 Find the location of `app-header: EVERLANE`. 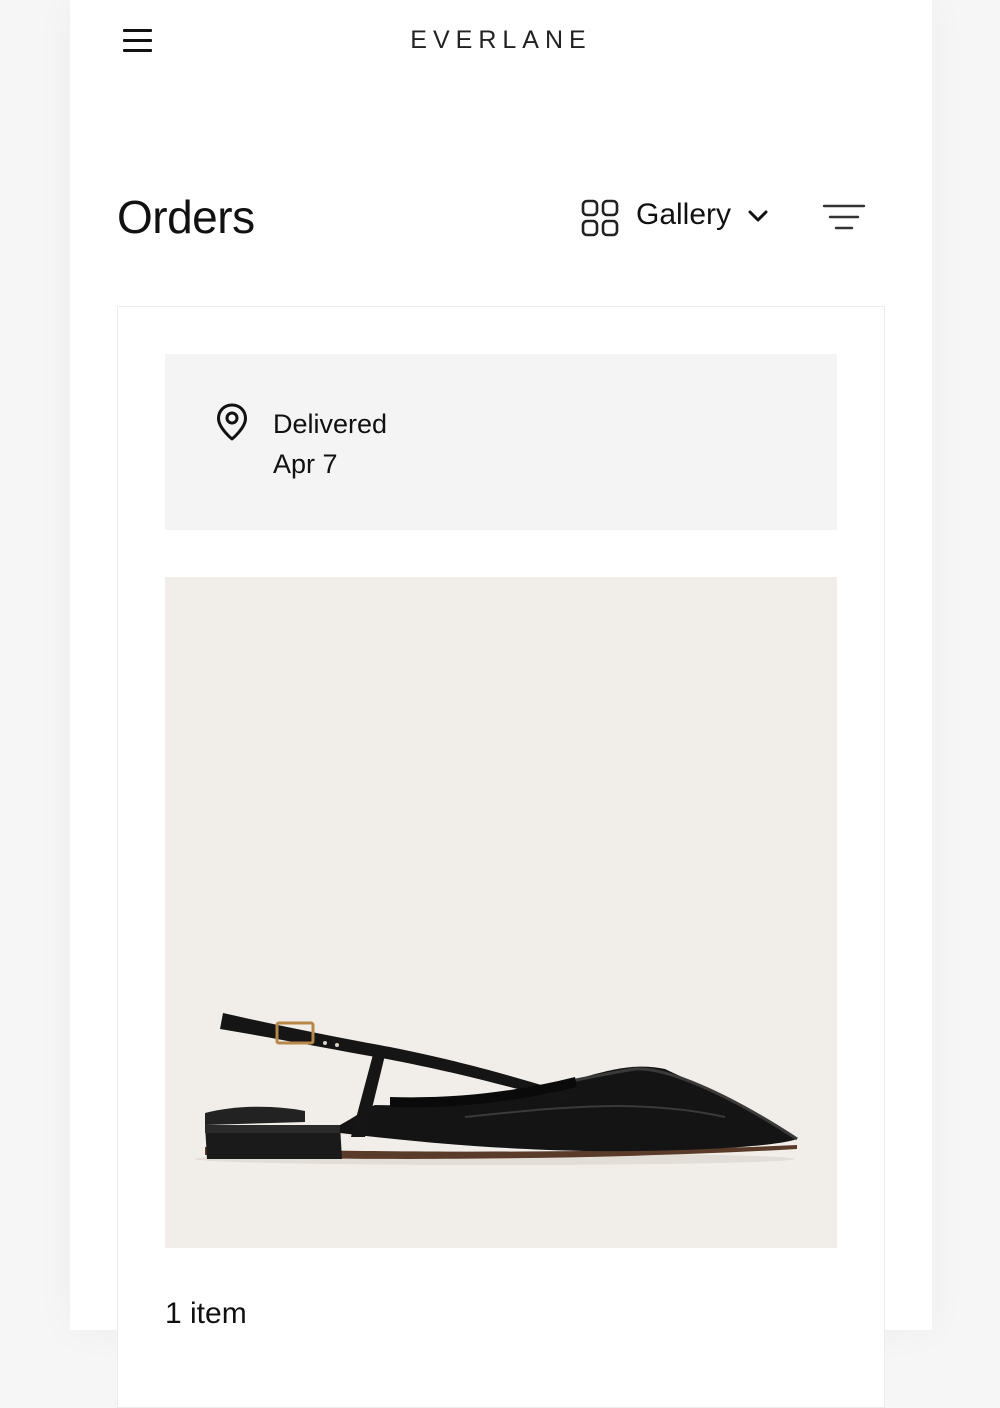

app-header: EVERLANE is located at coordinates (501, 41).